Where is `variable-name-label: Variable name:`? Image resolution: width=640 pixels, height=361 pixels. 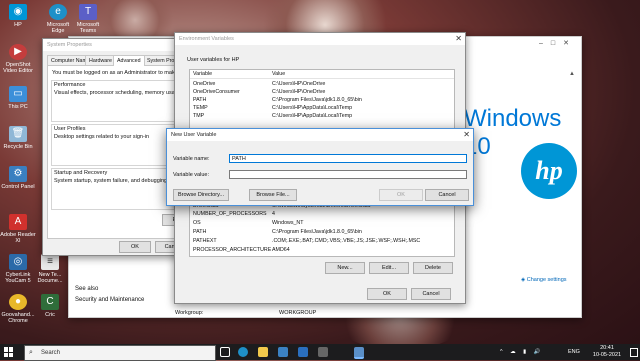 variable-name-label: Variable name: is located at coordinates (191, 159).